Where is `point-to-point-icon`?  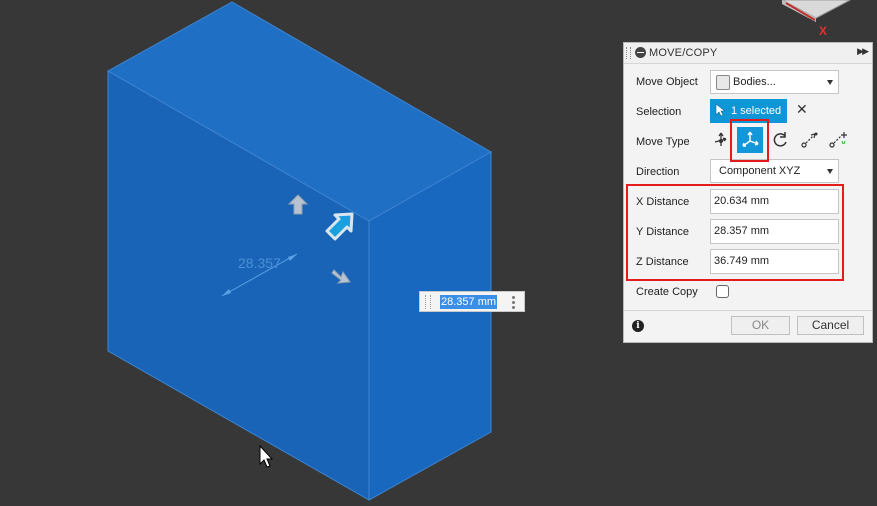
point-to-point-icon is located at coordinates (810, 140).